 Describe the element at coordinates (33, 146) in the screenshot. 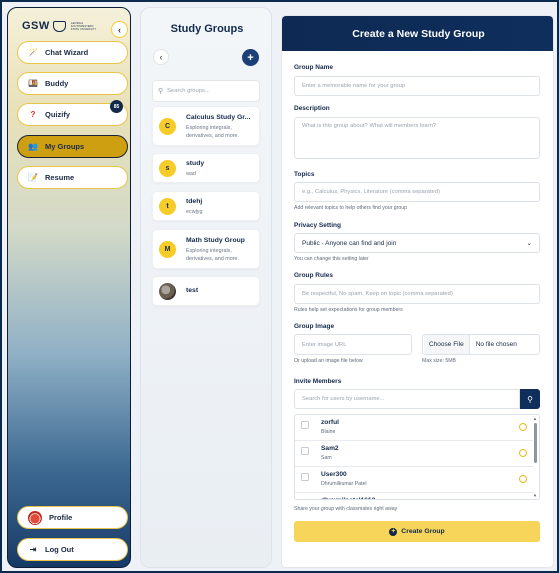

I see `group-icon: 👥` at that location.